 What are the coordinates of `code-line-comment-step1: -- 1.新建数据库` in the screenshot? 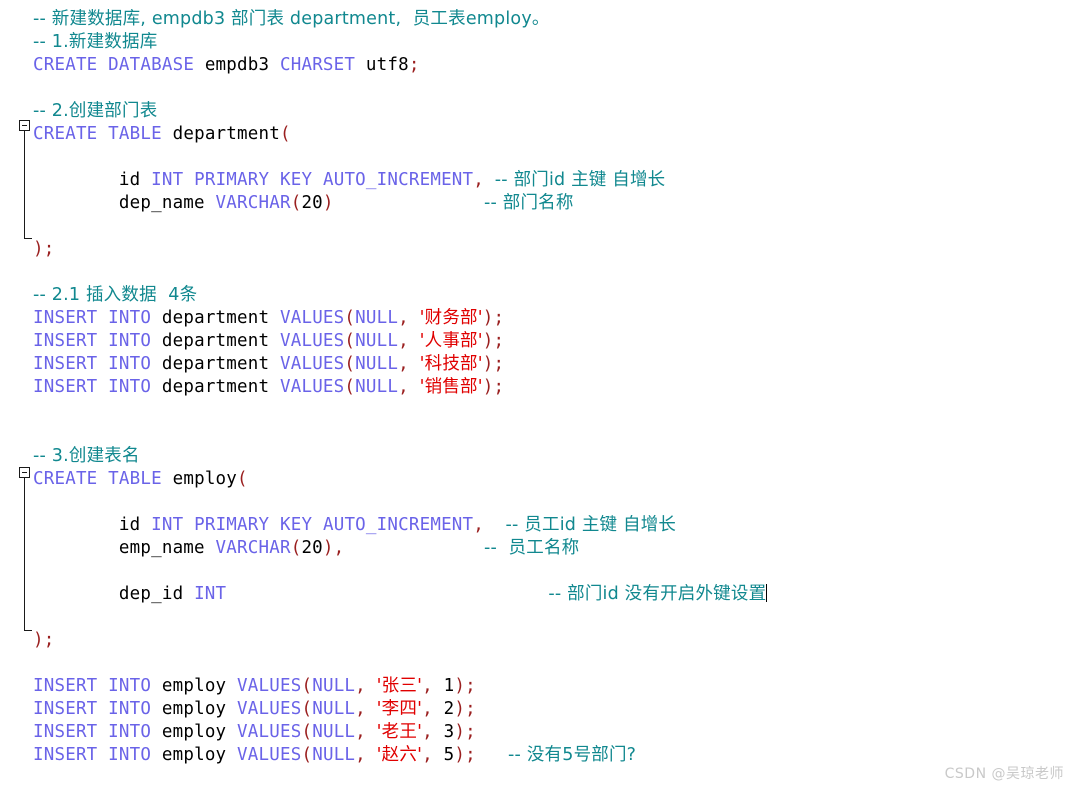 It's located at (539, 42).